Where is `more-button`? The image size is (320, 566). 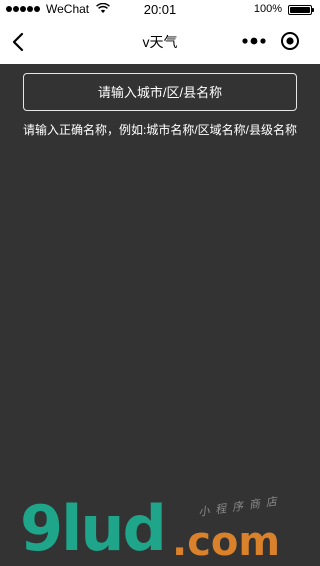 more-button is located at coordinates (254, 41).